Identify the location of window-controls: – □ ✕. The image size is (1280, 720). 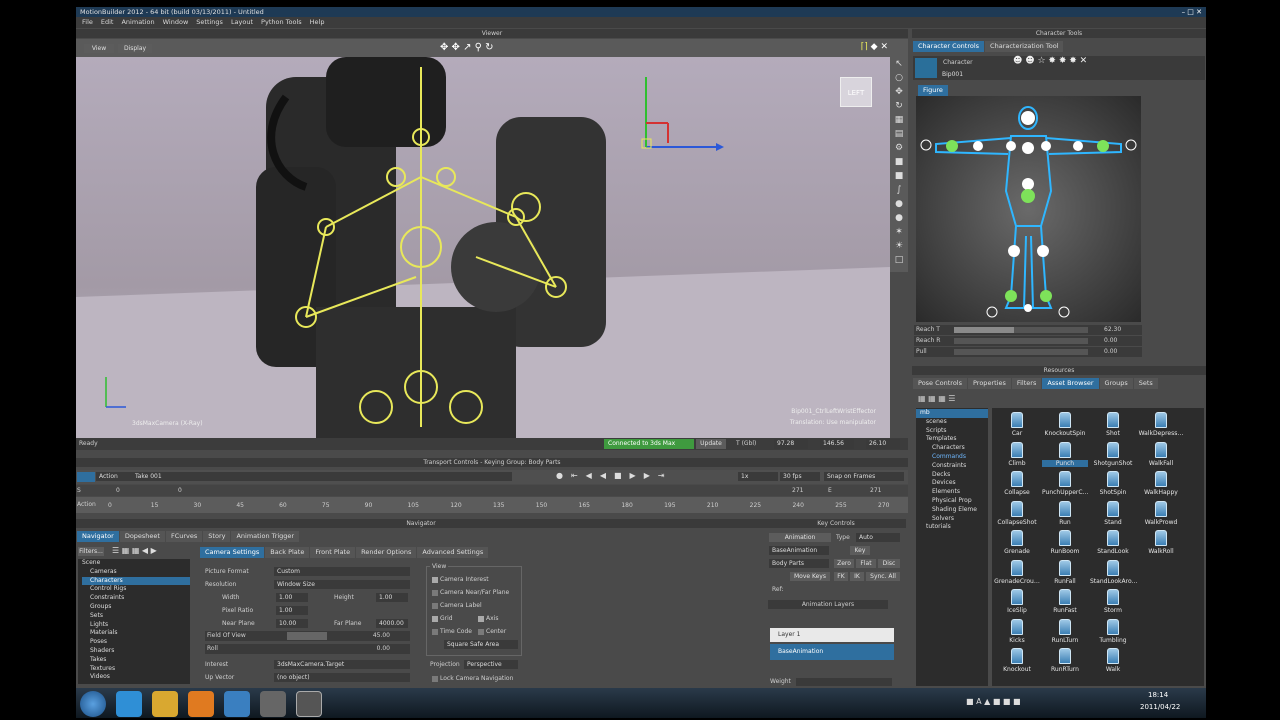
(1192, 12).